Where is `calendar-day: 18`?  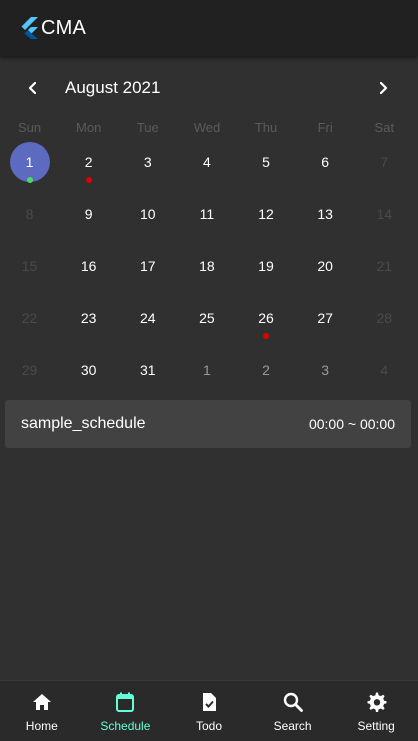
calendar-day: 18 is located at coordinates (206, 266).